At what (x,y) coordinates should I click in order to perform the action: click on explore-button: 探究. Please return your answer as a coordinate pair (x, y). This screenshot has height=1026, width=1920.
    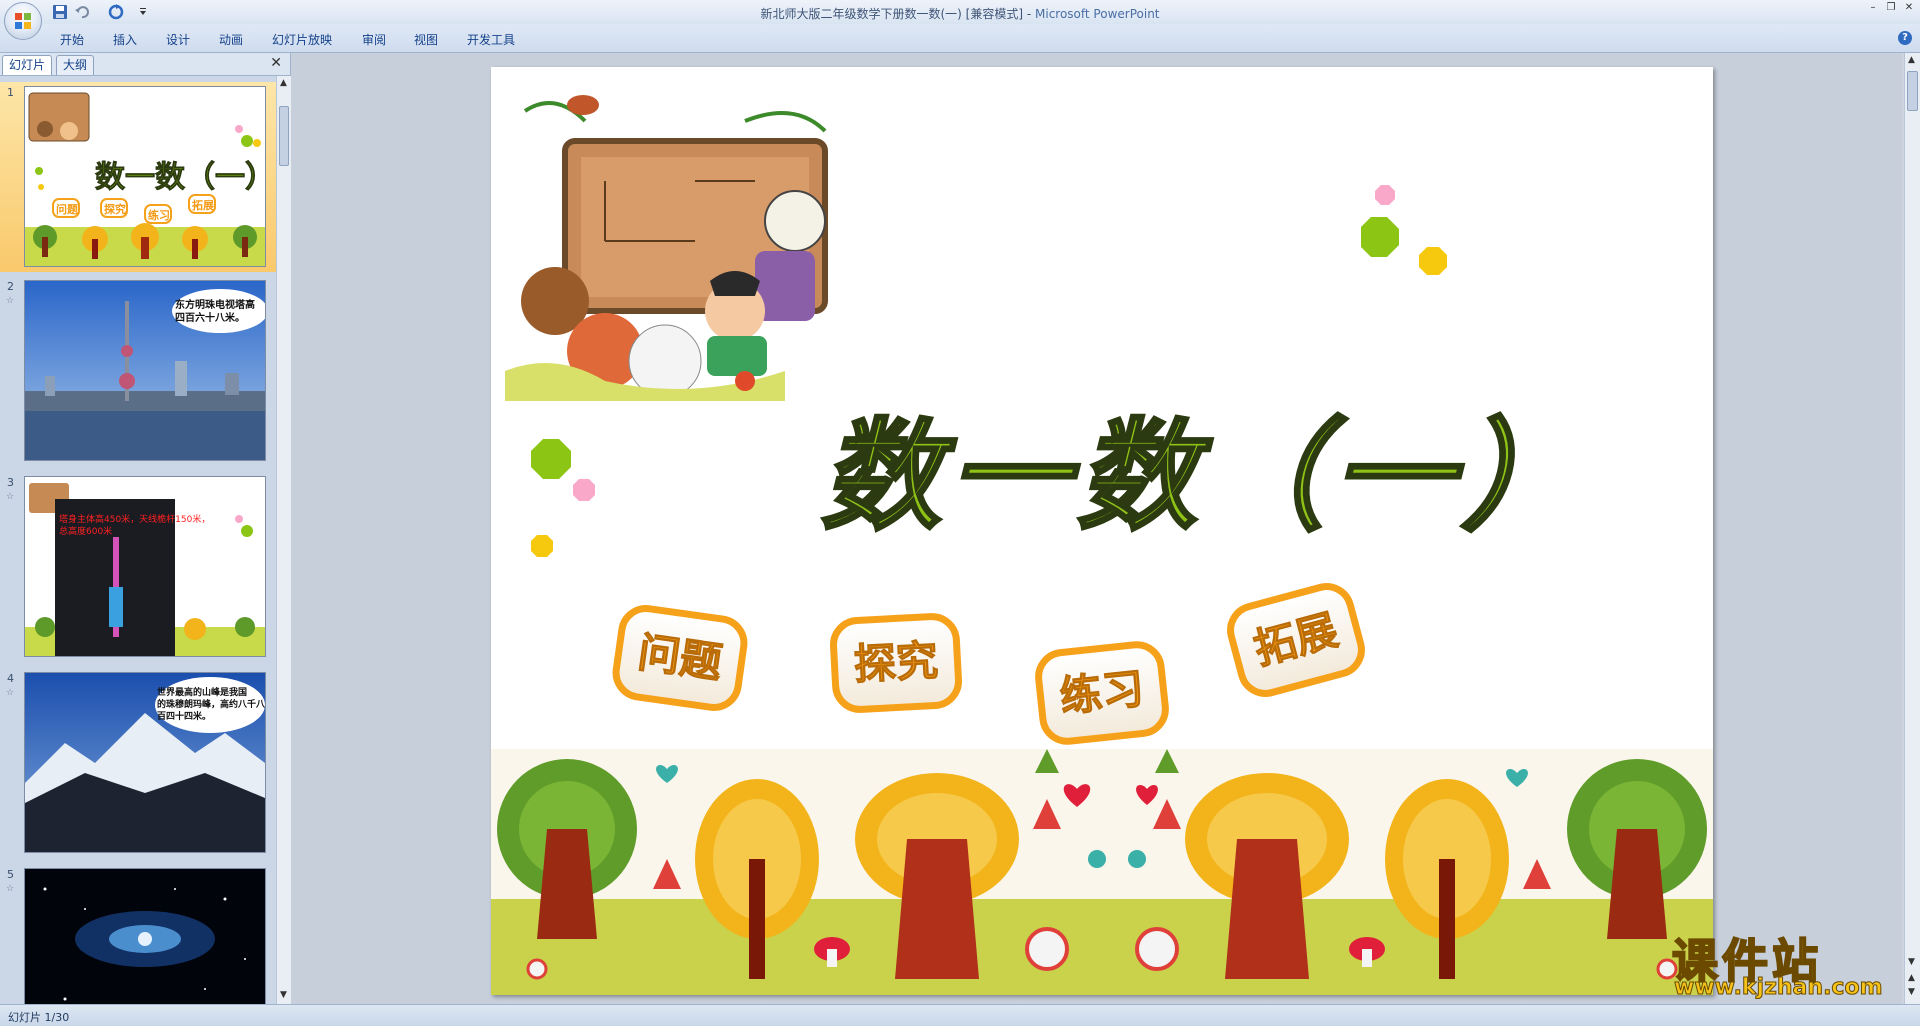
    Looking at the image, I should click on (896, 663).